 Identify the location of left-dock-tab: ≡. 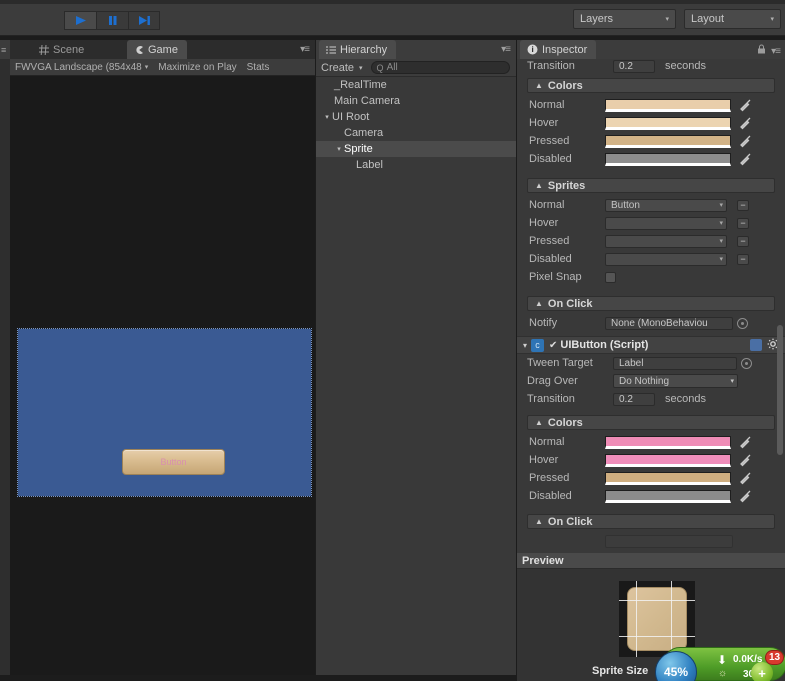
(5, 49).